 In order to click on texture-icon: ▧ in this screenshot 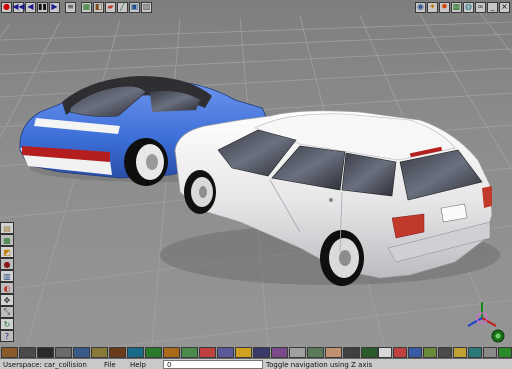, I will do `click(146, 6)`.